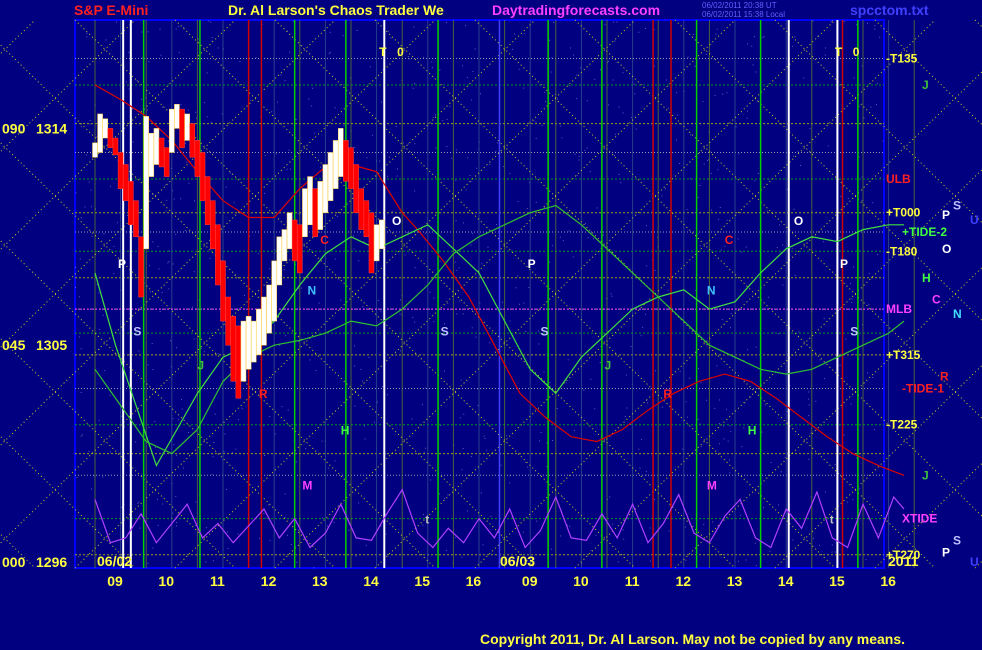 Image resolution: width=982 pixels, height=650 pixels. Describe the element at coordinates (217, 581) in the screenshot. I see `x-tick-label: 11` at that location.